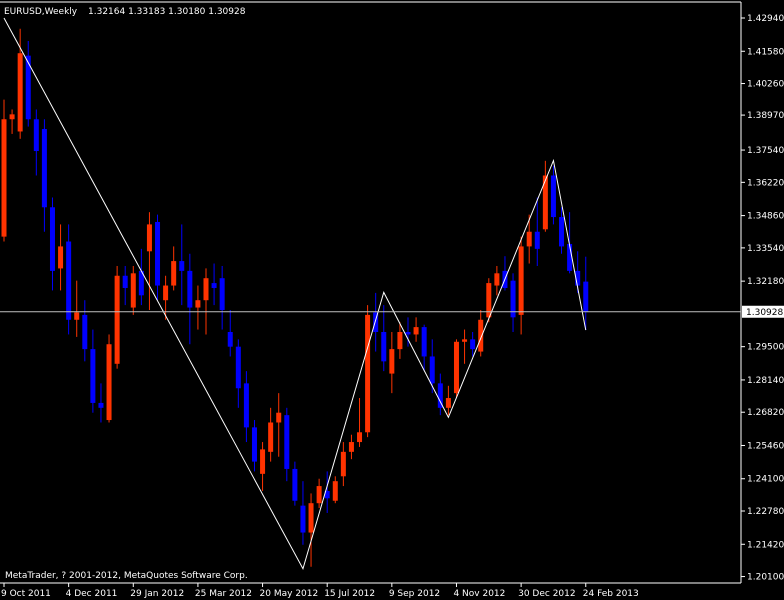  I want to click on price-tick-label: 1.22780, so click(765, 512).